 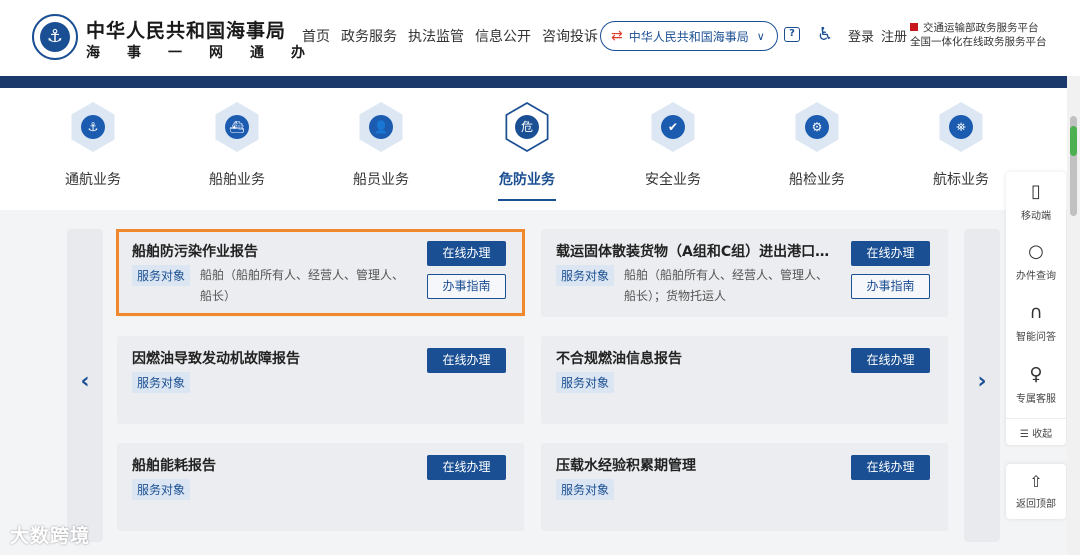 I want to click on chevron-down-icon: ∨, so click(x=760, y=36).